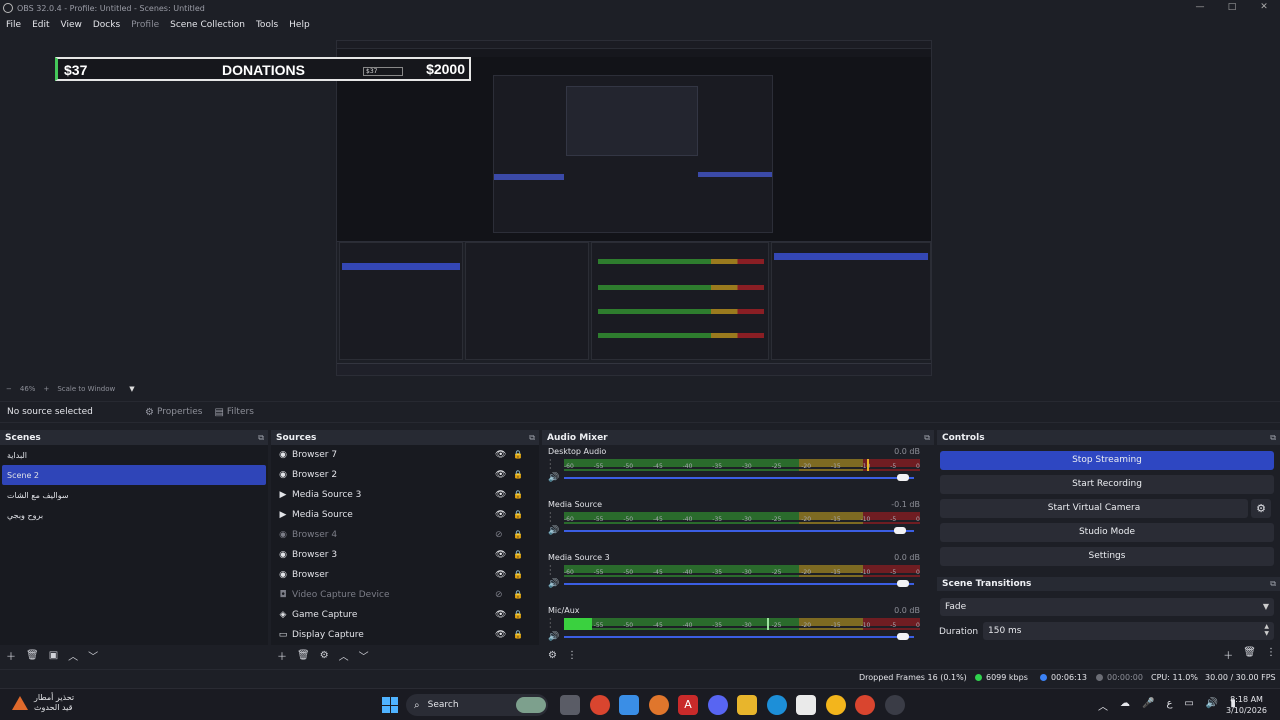  What do you see at coordinates (1107, 556) in the screenshot?
I see `settings-button: Settings` at bounding box center [1107, 556].